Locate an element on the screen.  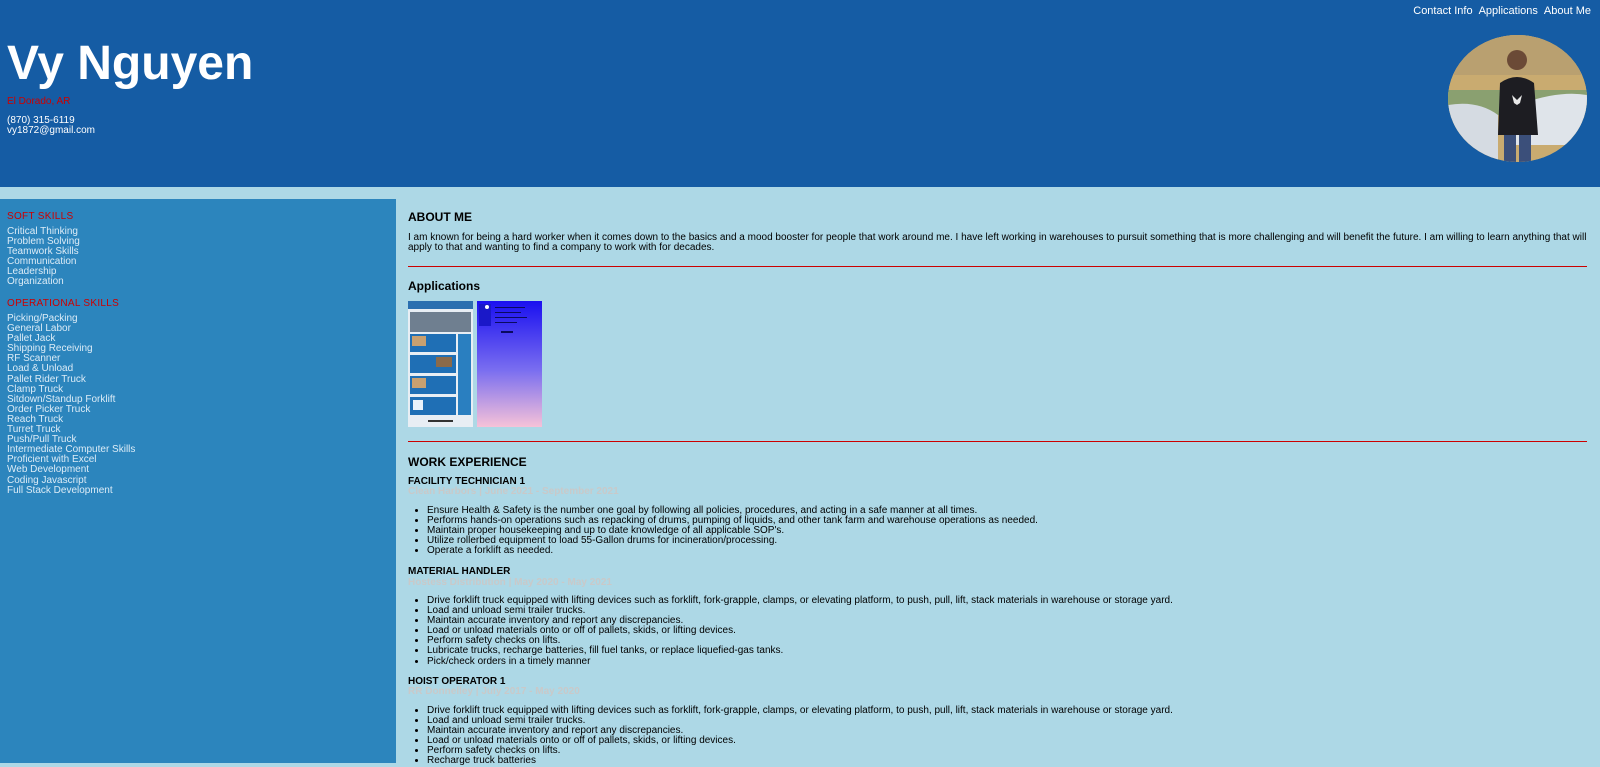
nav-applications-link: Applications is located at coordinates (1508, 11).